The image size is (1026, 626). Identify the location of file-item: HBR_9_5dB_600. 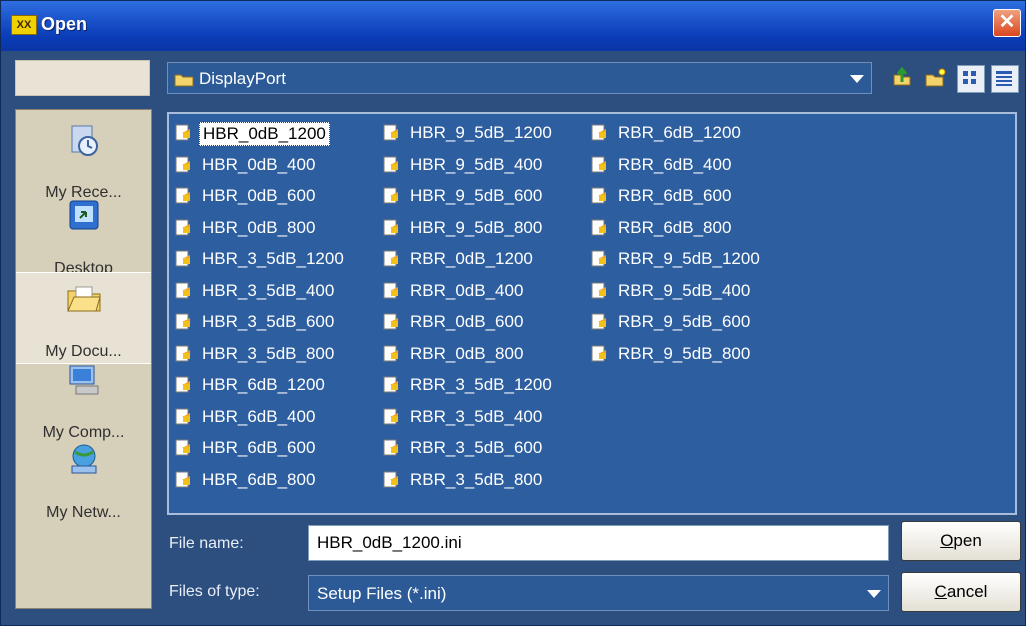
(484, 199).